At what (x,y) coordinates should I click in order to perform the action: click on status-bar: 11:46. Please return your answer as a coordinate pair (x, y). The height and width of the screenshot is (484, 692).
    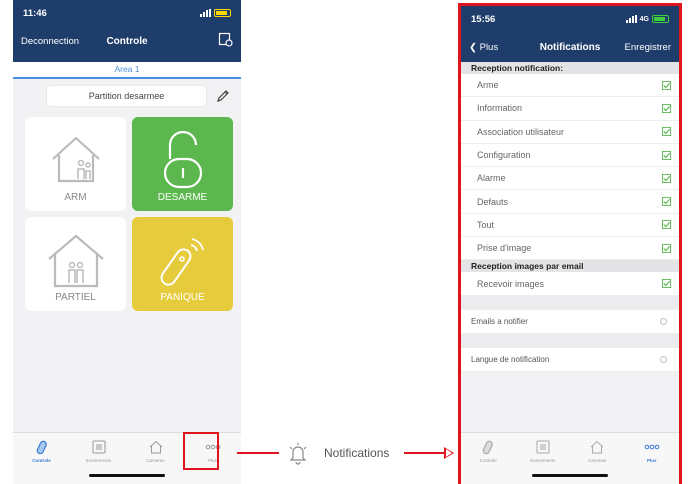
    Looking at the image, I should click on (127, 13).